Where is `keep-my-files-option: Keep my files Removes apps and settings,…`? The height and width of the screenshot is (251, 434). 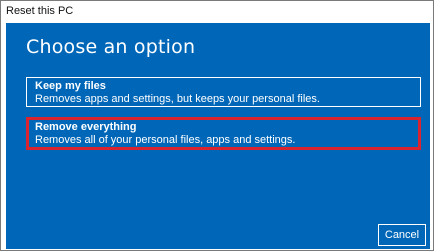
keep-my-files-option: Keep my files Removes apps and settings,… is located at coordinates (223, 92).